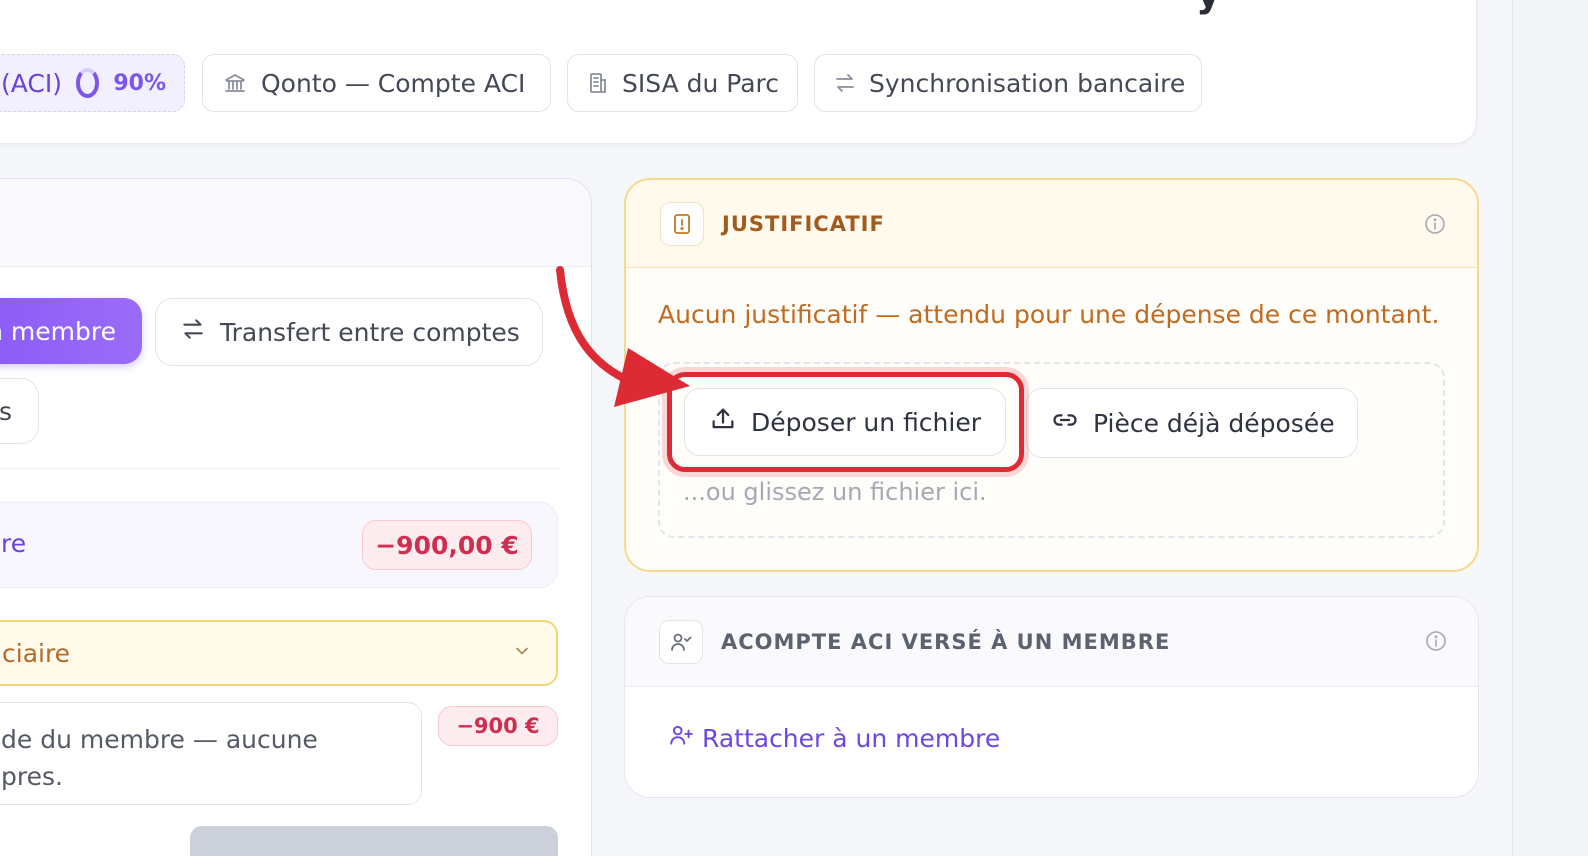 The image size is (1588, 856). I want to click on annotation-arrow-icon, so click(623, 336).